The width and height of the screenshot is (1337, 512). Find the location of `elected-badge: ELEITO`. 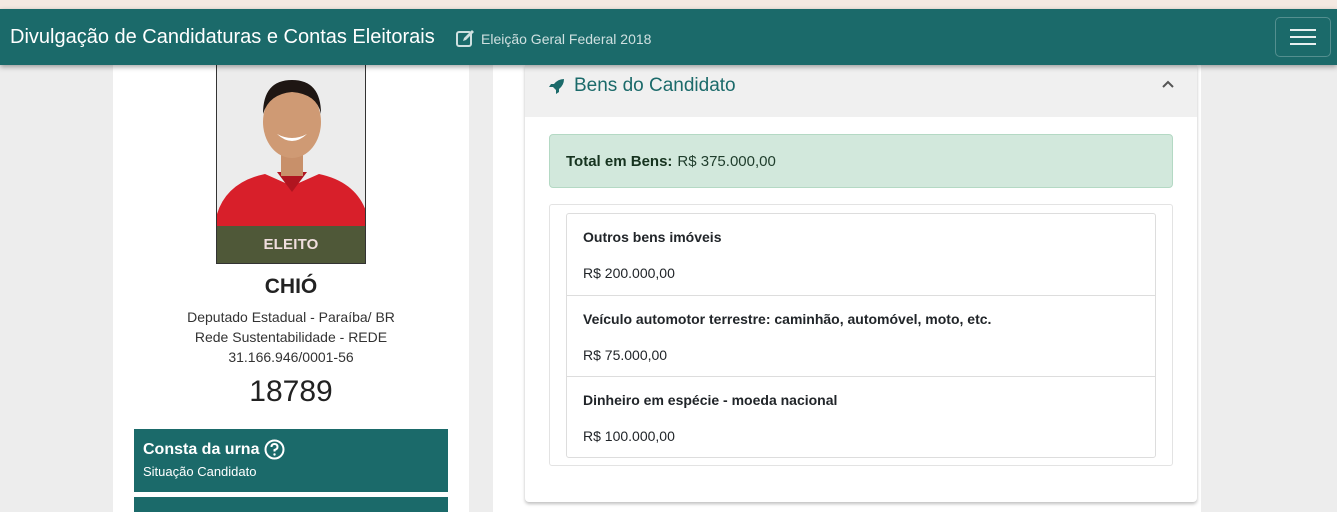

elected-badge: ELEITO is located at coordinates (291, 244).